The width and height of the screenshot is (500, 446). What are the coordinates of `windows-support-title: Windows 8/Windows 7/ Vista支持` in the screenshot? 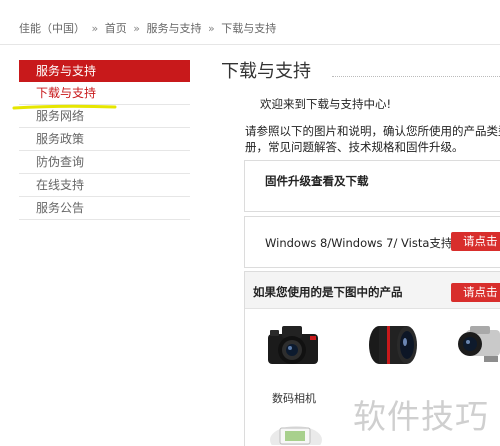 It's located at (359, 243).